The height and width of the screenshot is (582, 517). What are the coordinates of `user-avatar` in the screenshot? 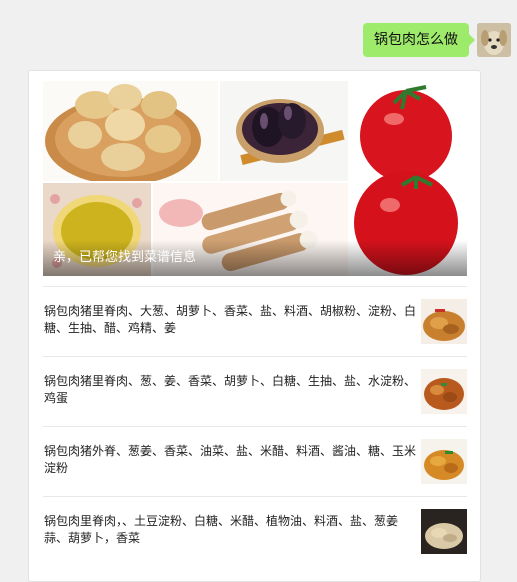 It's located at (494, 40).